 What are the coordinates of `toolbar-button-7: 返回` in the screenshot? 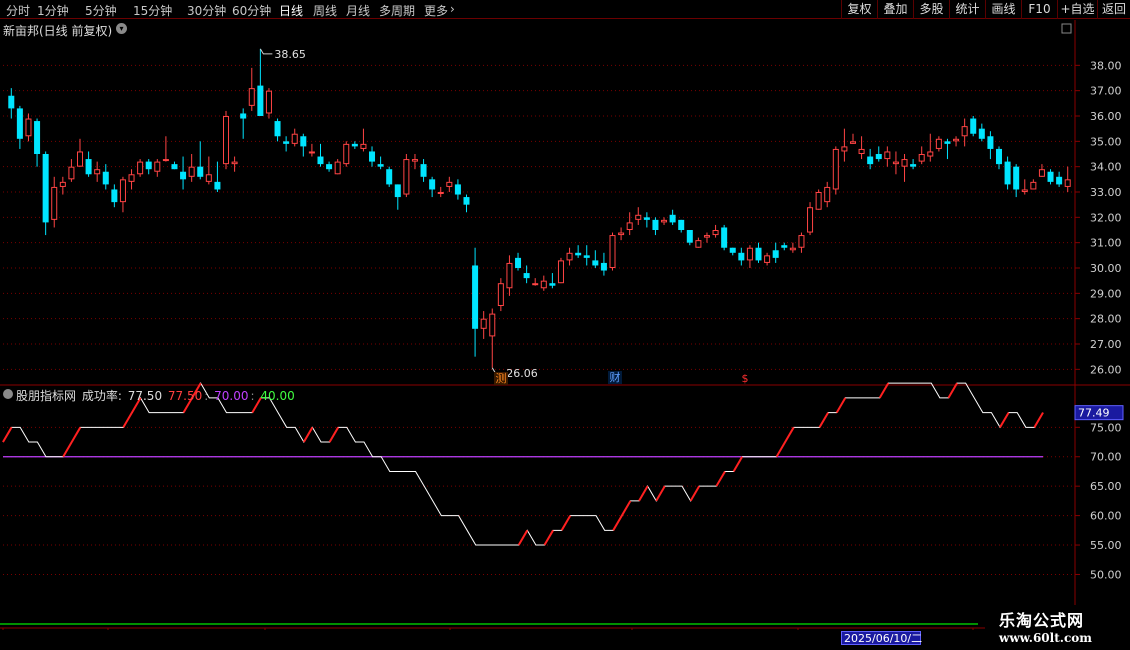 It's located at (1113, 9).